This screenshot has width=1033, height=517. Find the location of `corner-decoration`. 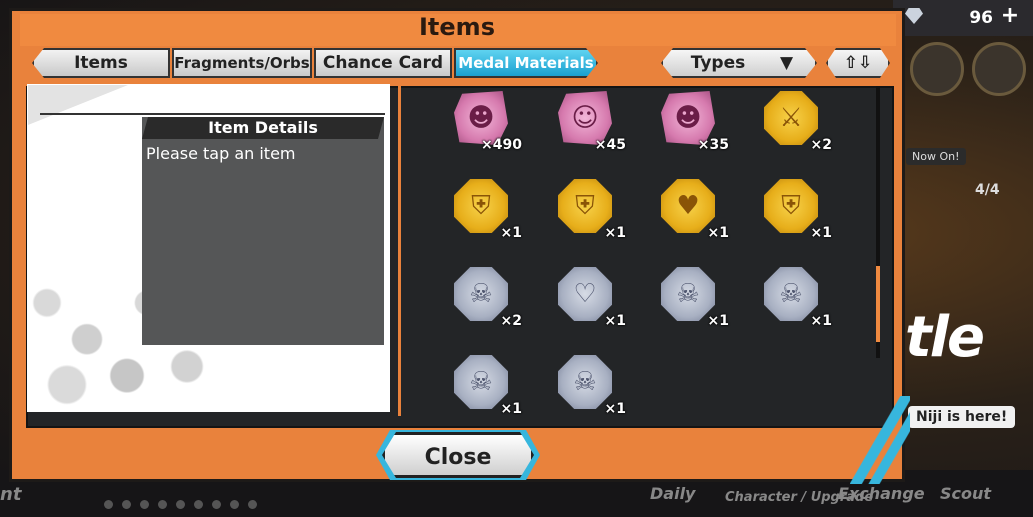

corner-decoration is located at coordinates (880, 440).